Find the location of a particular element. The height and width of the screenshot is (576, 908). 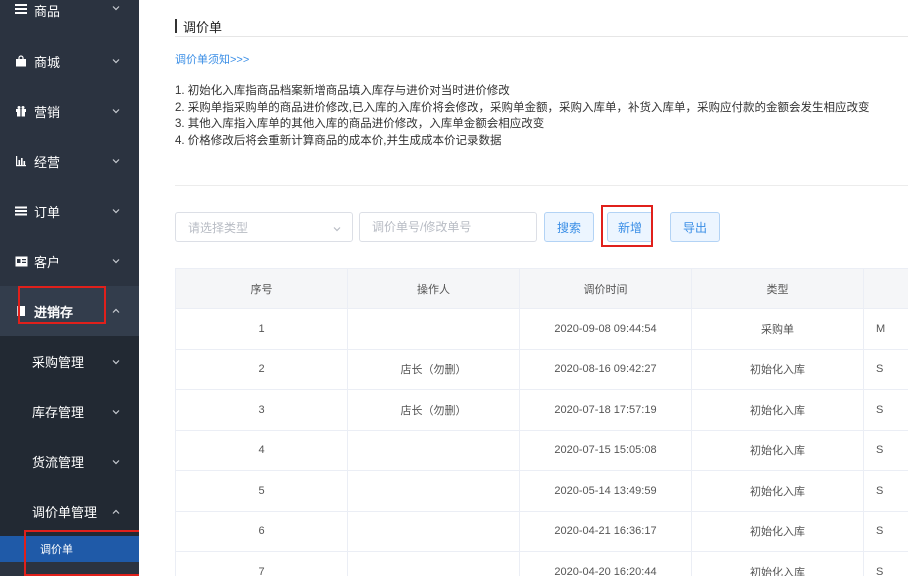

sidebar-item-label: 客户 is located at coordinates (47, 262).